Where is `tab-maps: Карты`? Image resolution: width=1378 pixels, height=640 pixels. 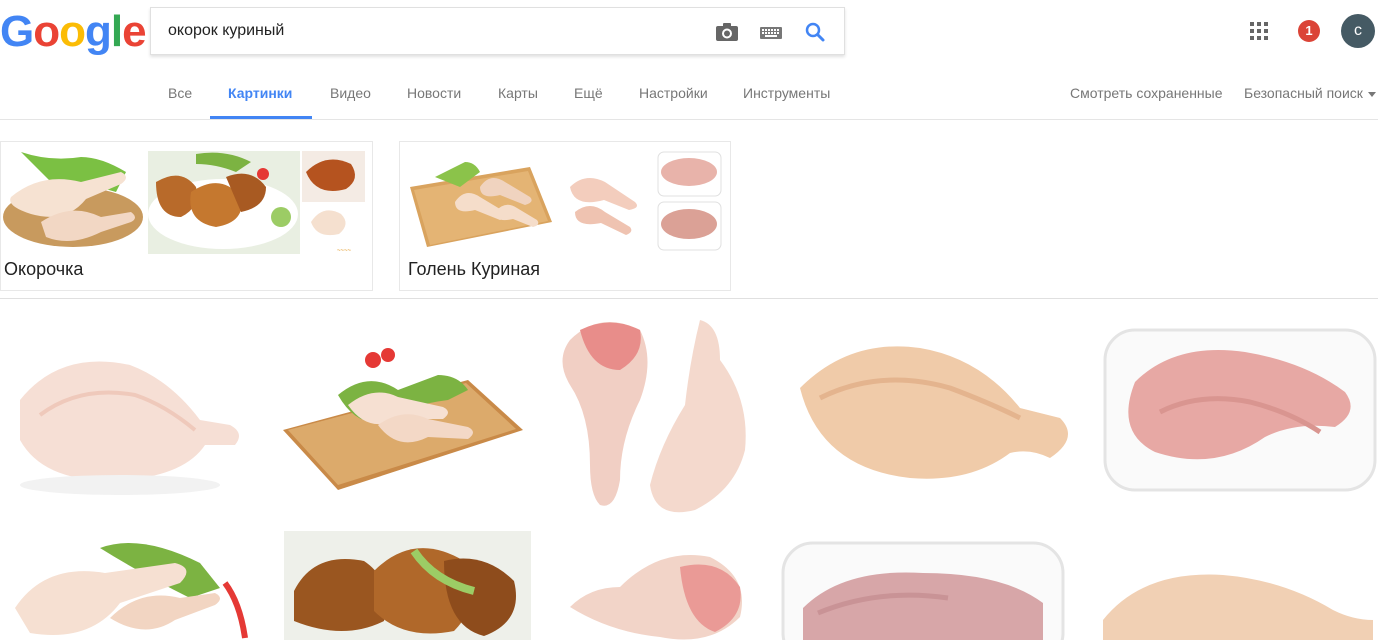 tab-maps: Карты is located at coordinates (518, 93).